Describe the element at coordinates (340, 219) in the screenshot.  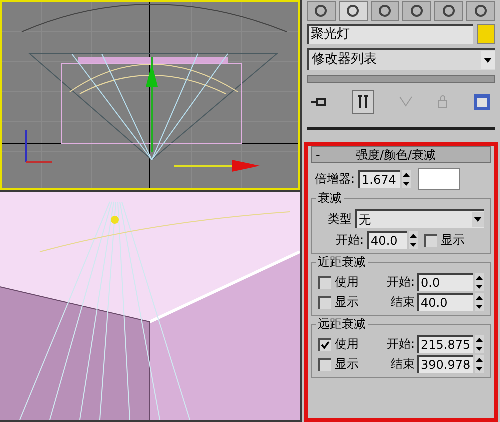
I see `type-label: 类型` at that location.